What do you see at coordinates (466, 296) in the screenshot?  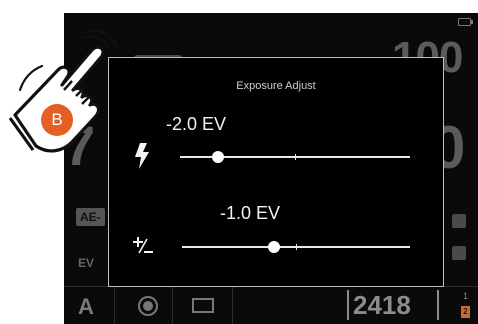 I see `card-slot-number: 1` at bounding box center [466, 296].